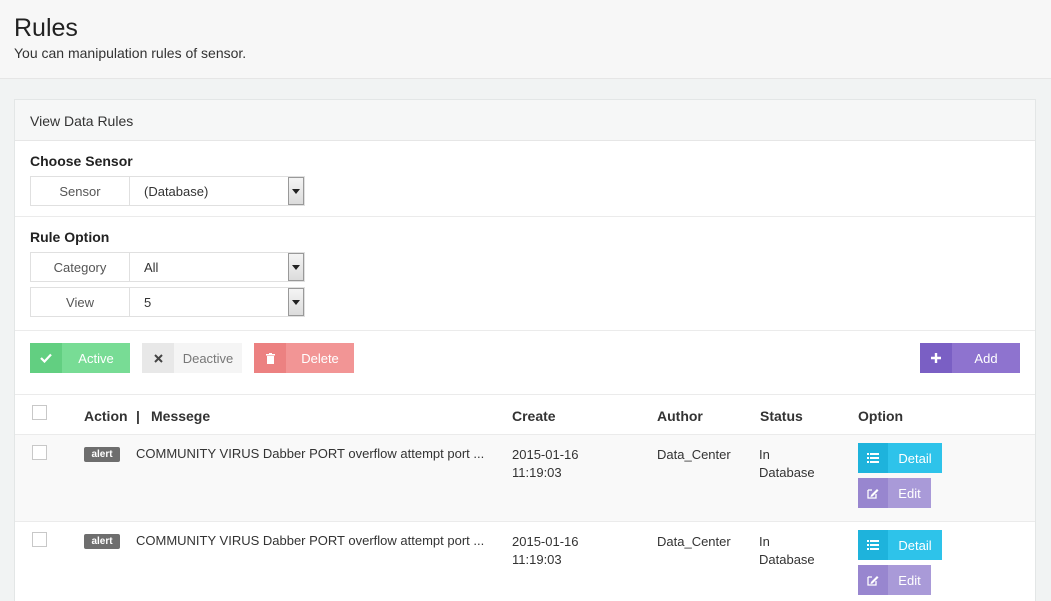 This screenshot has width=1051, height=601. What do you see at coordinates (80, 267) in the screenshot?
I see `category-addon: Category` at bounding box center [80, 267].